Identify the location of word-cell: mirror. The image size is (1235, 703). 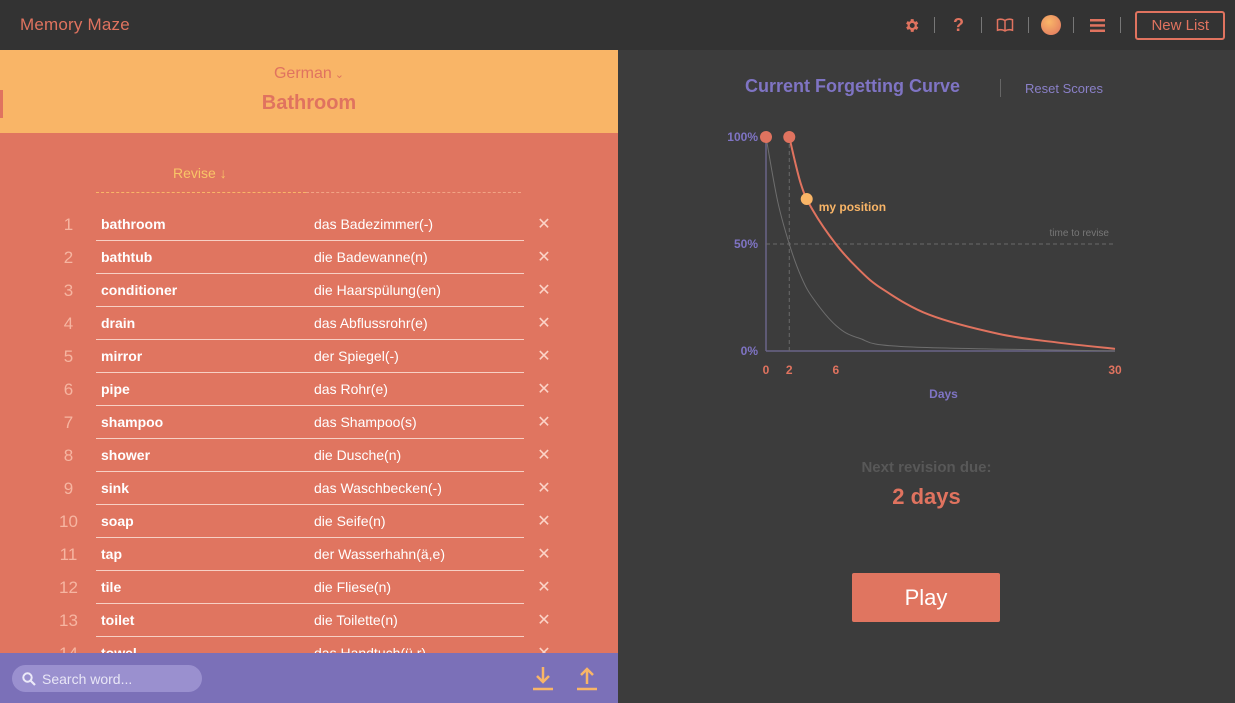
(201, 356).